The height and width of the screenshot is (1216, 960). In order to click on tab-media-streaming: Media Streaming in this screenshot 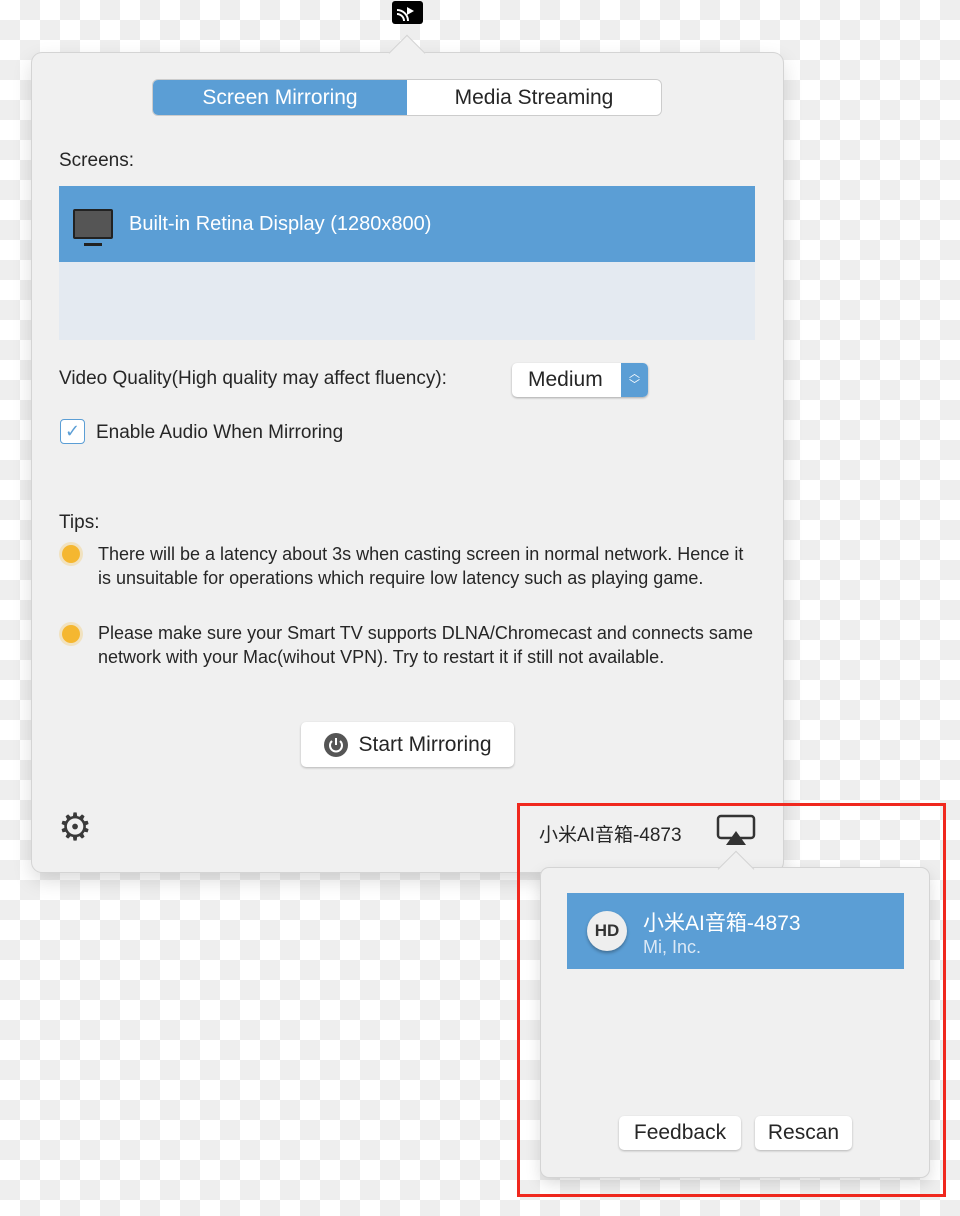, I will do `click(534, 97)`.